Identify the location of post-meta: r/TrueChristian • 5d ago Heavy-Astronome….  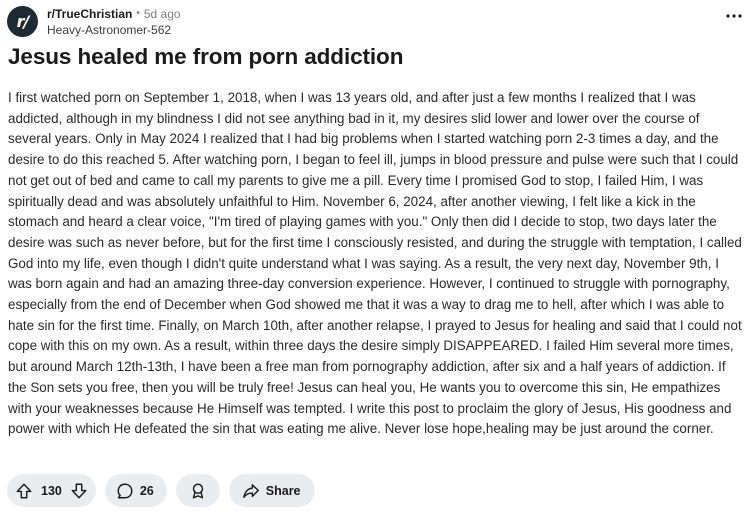
(114, 22).